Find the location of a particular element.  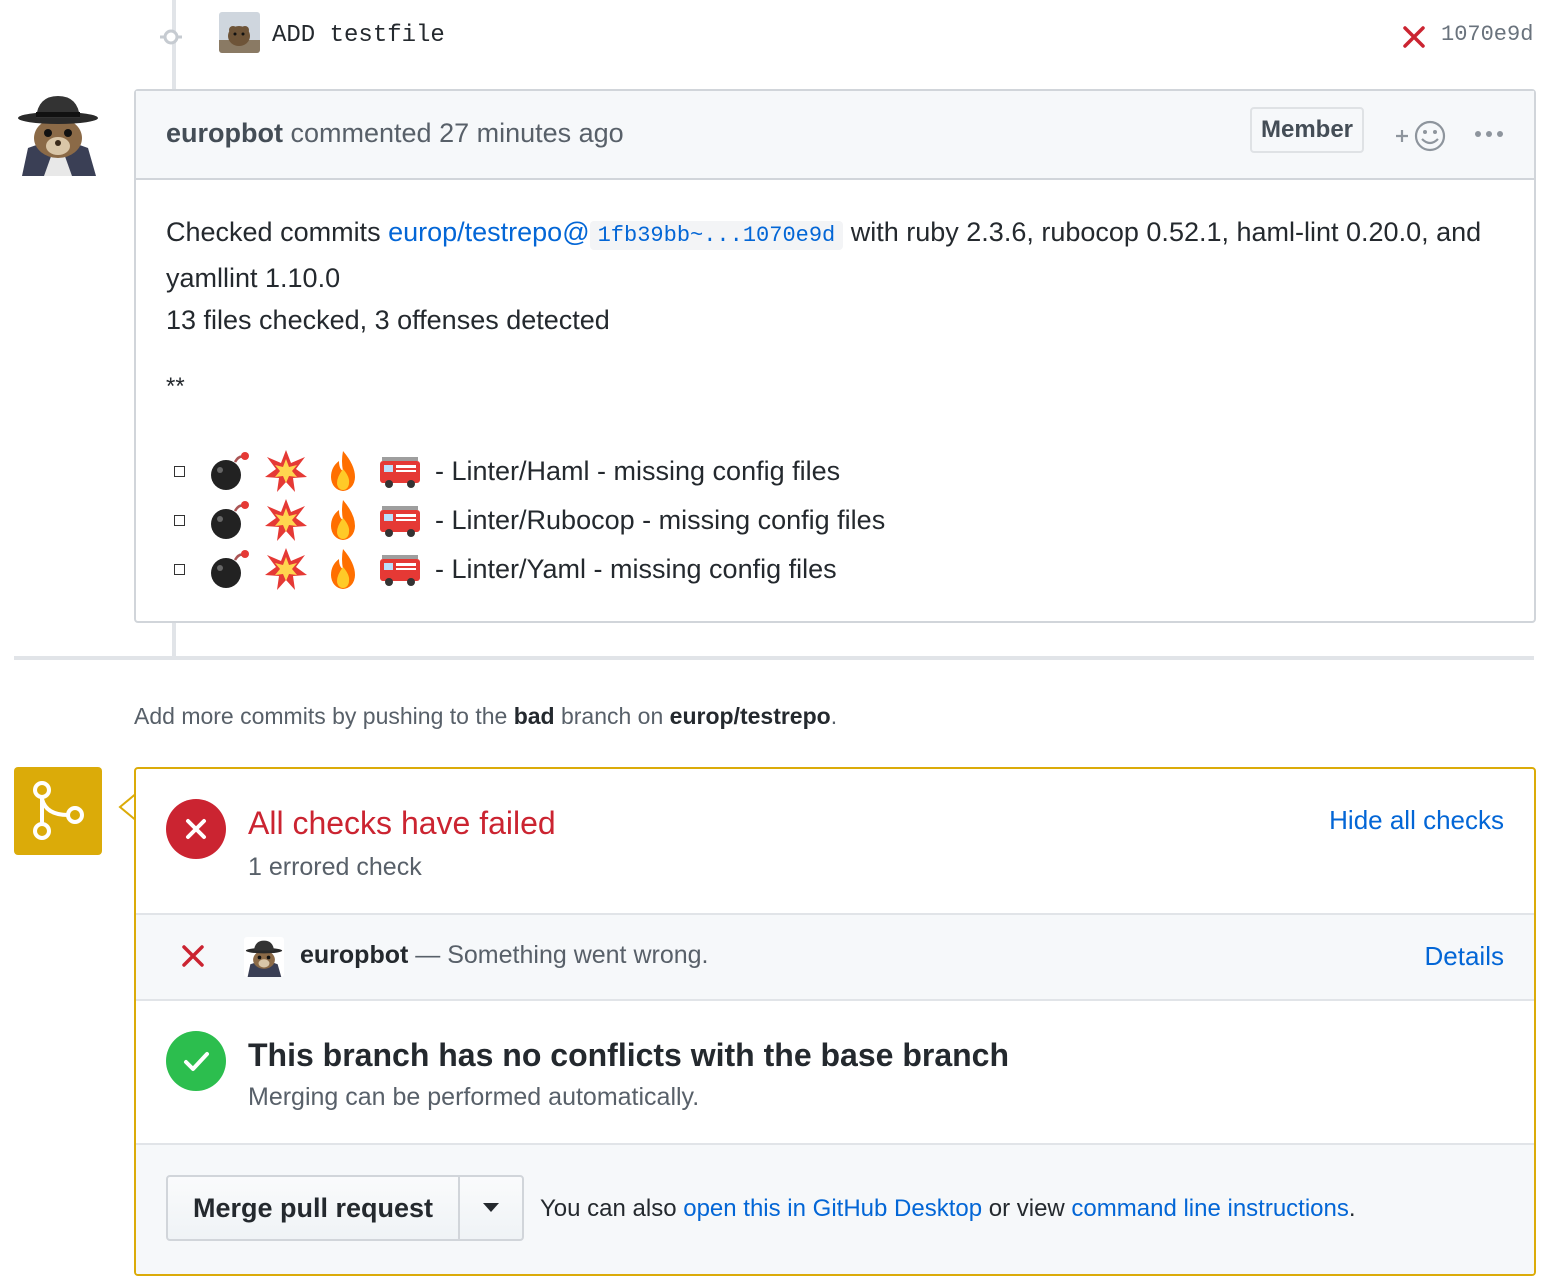

merge-button-group: Merge pull request is located at coordinates (345, 1208).